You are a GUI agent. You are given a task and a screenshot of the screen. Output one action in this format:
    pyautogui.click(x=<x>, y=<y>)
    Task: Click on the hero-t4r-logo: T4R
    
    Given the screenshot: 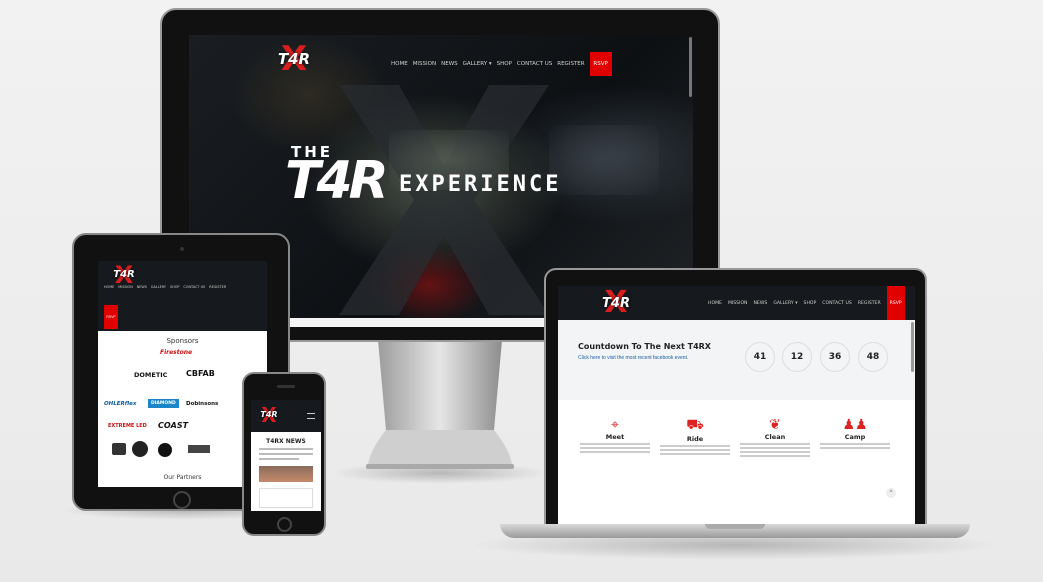 What is the action you would take?
    pyautogui.click(x=337, y=181)
    